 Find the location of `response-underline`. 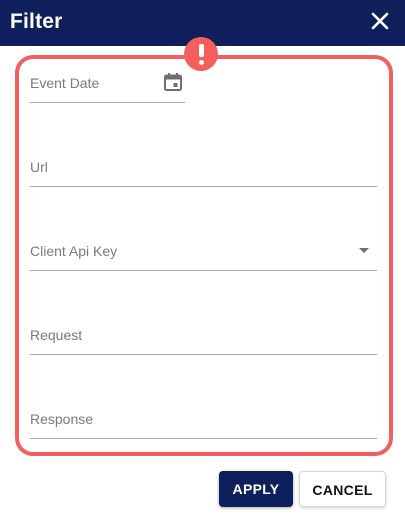

response-underline is located at coordinates (203, 438).